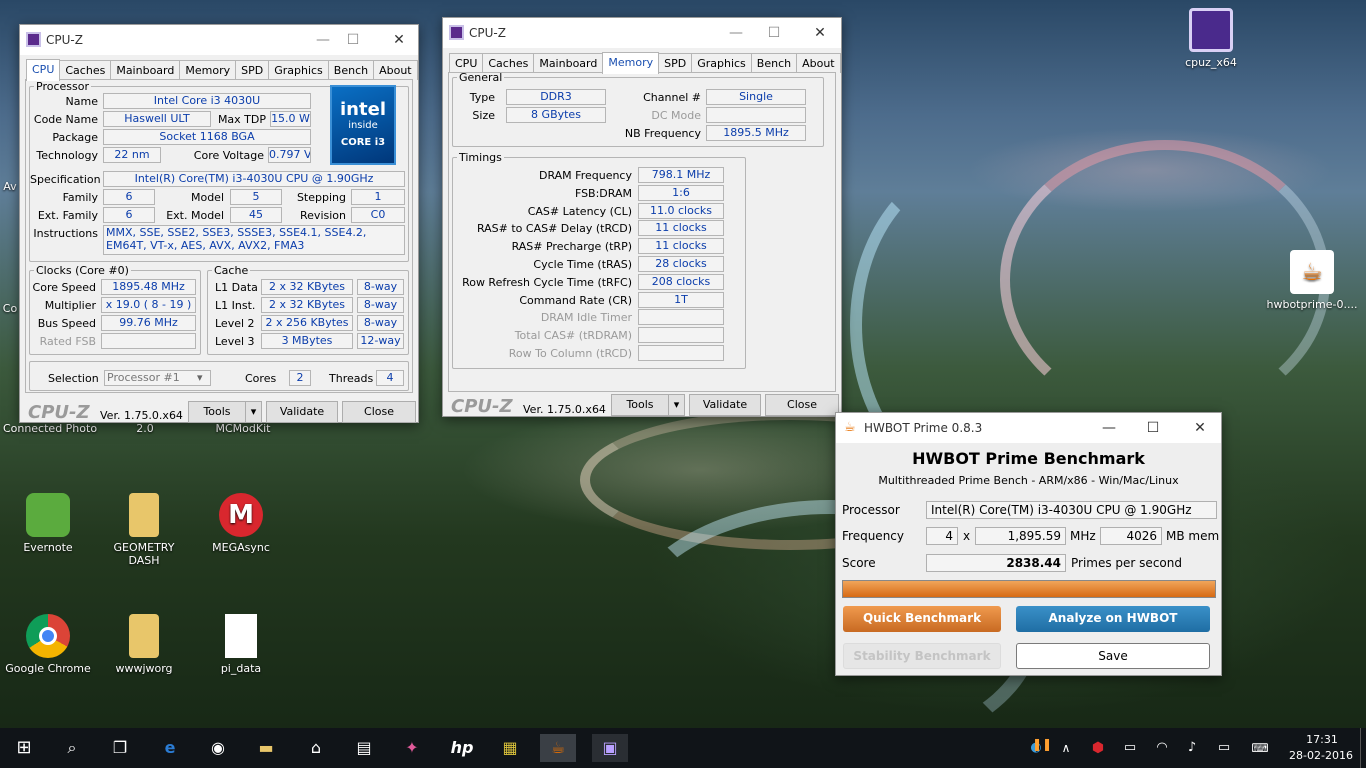 Image resolution: width=1366 pixels, height=768 pixels. Describe the element at coordinates (1211, 62) in the screenshot. I see `desktop-icon-label: cpuz_x64` at that location.